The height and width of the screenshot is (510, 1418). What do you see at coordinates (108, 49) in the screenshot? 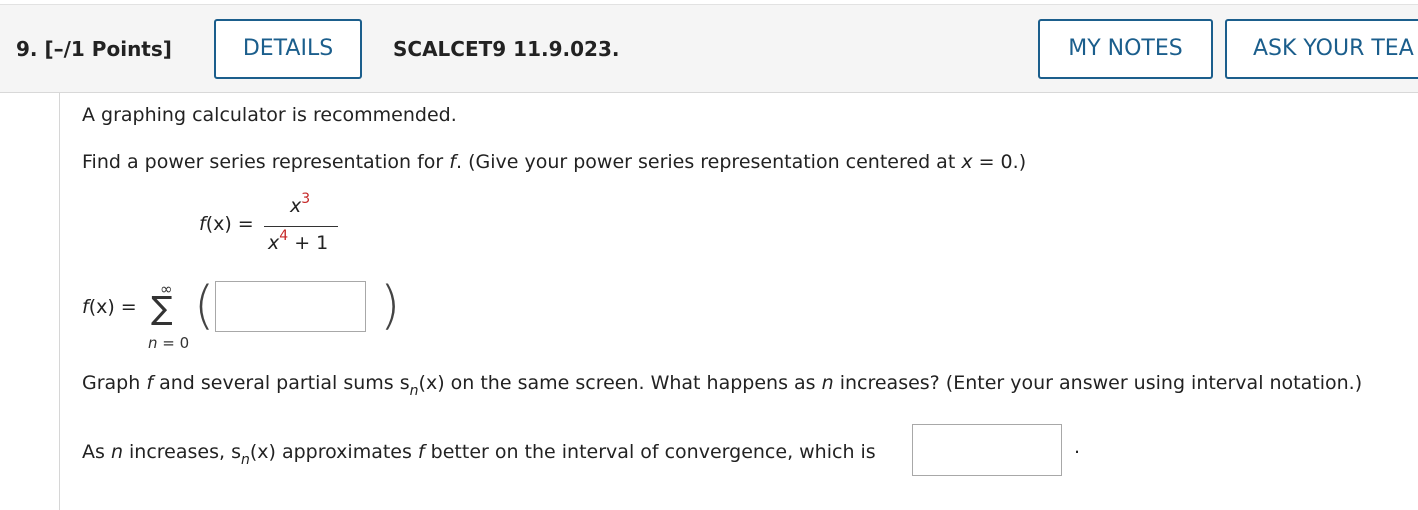
I see `points-label: [–/1 Points]` at bounding box center [108, 49].